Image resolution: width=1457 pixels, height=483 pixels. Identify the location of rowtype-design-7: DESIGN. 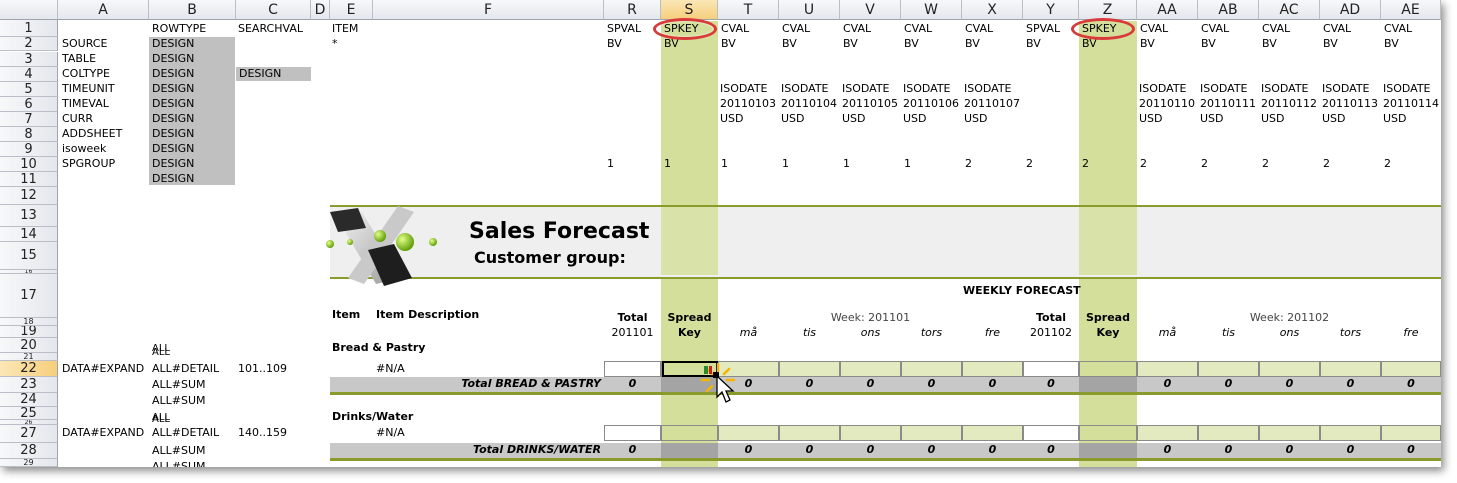
(173, 118).